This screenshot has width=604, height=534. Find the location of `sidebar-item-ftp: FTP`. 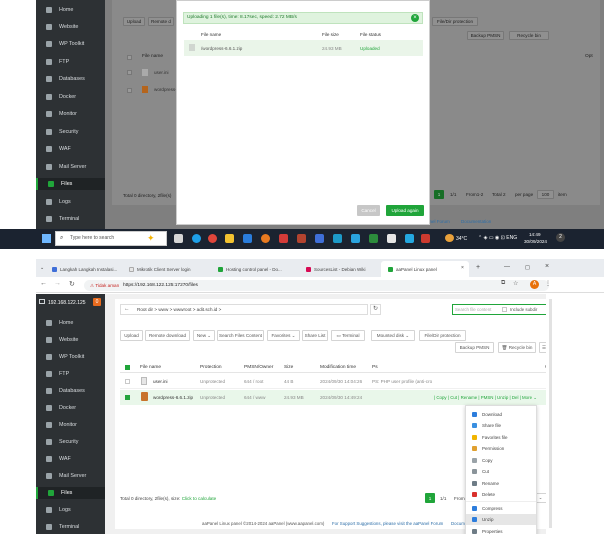

sidebar-item-ftp: FTP is located at coordinates (70, 62).